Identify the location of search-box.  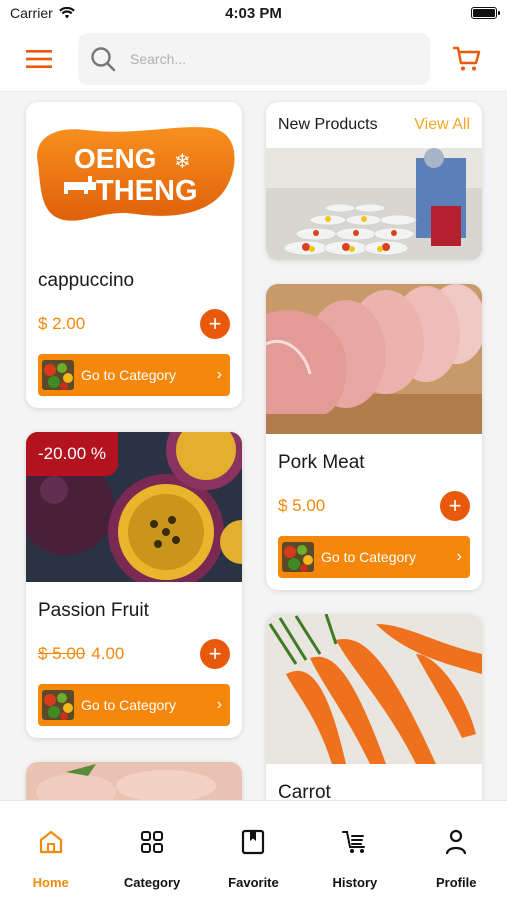
(254, 59).